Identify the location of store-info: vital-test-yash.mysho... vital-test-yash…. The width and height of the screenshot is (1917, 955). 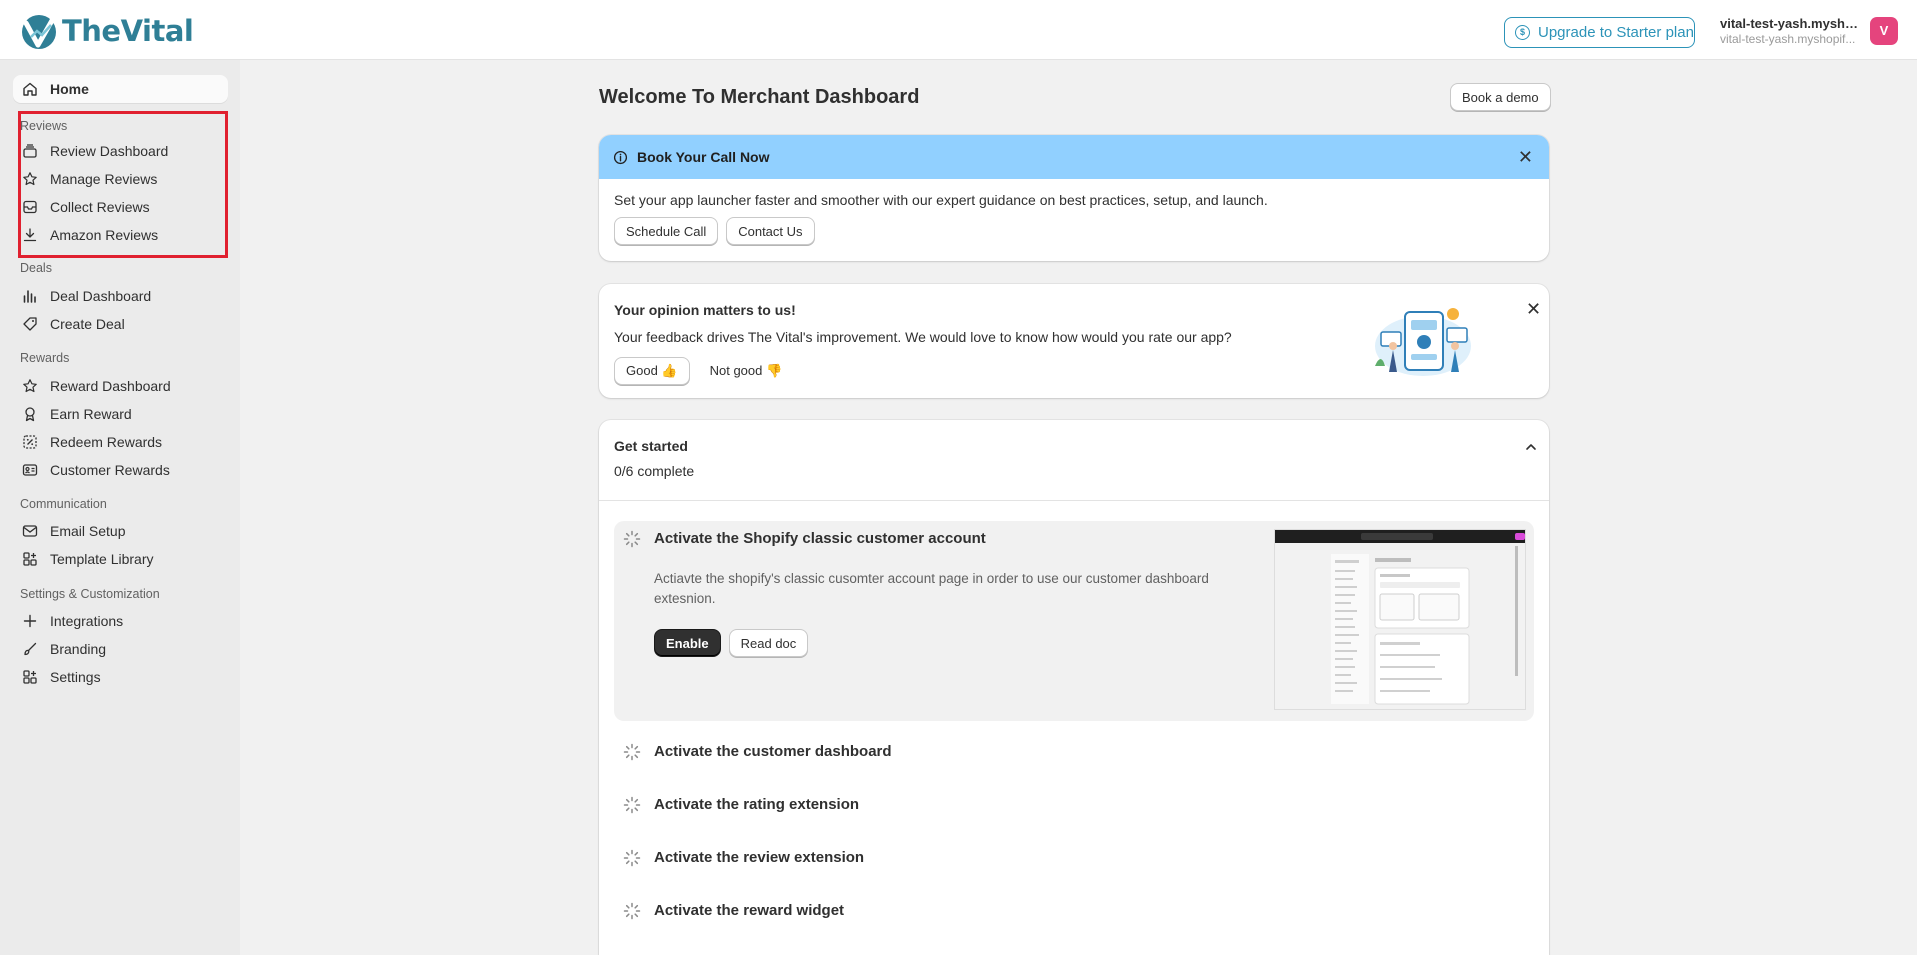
(1791, 31).